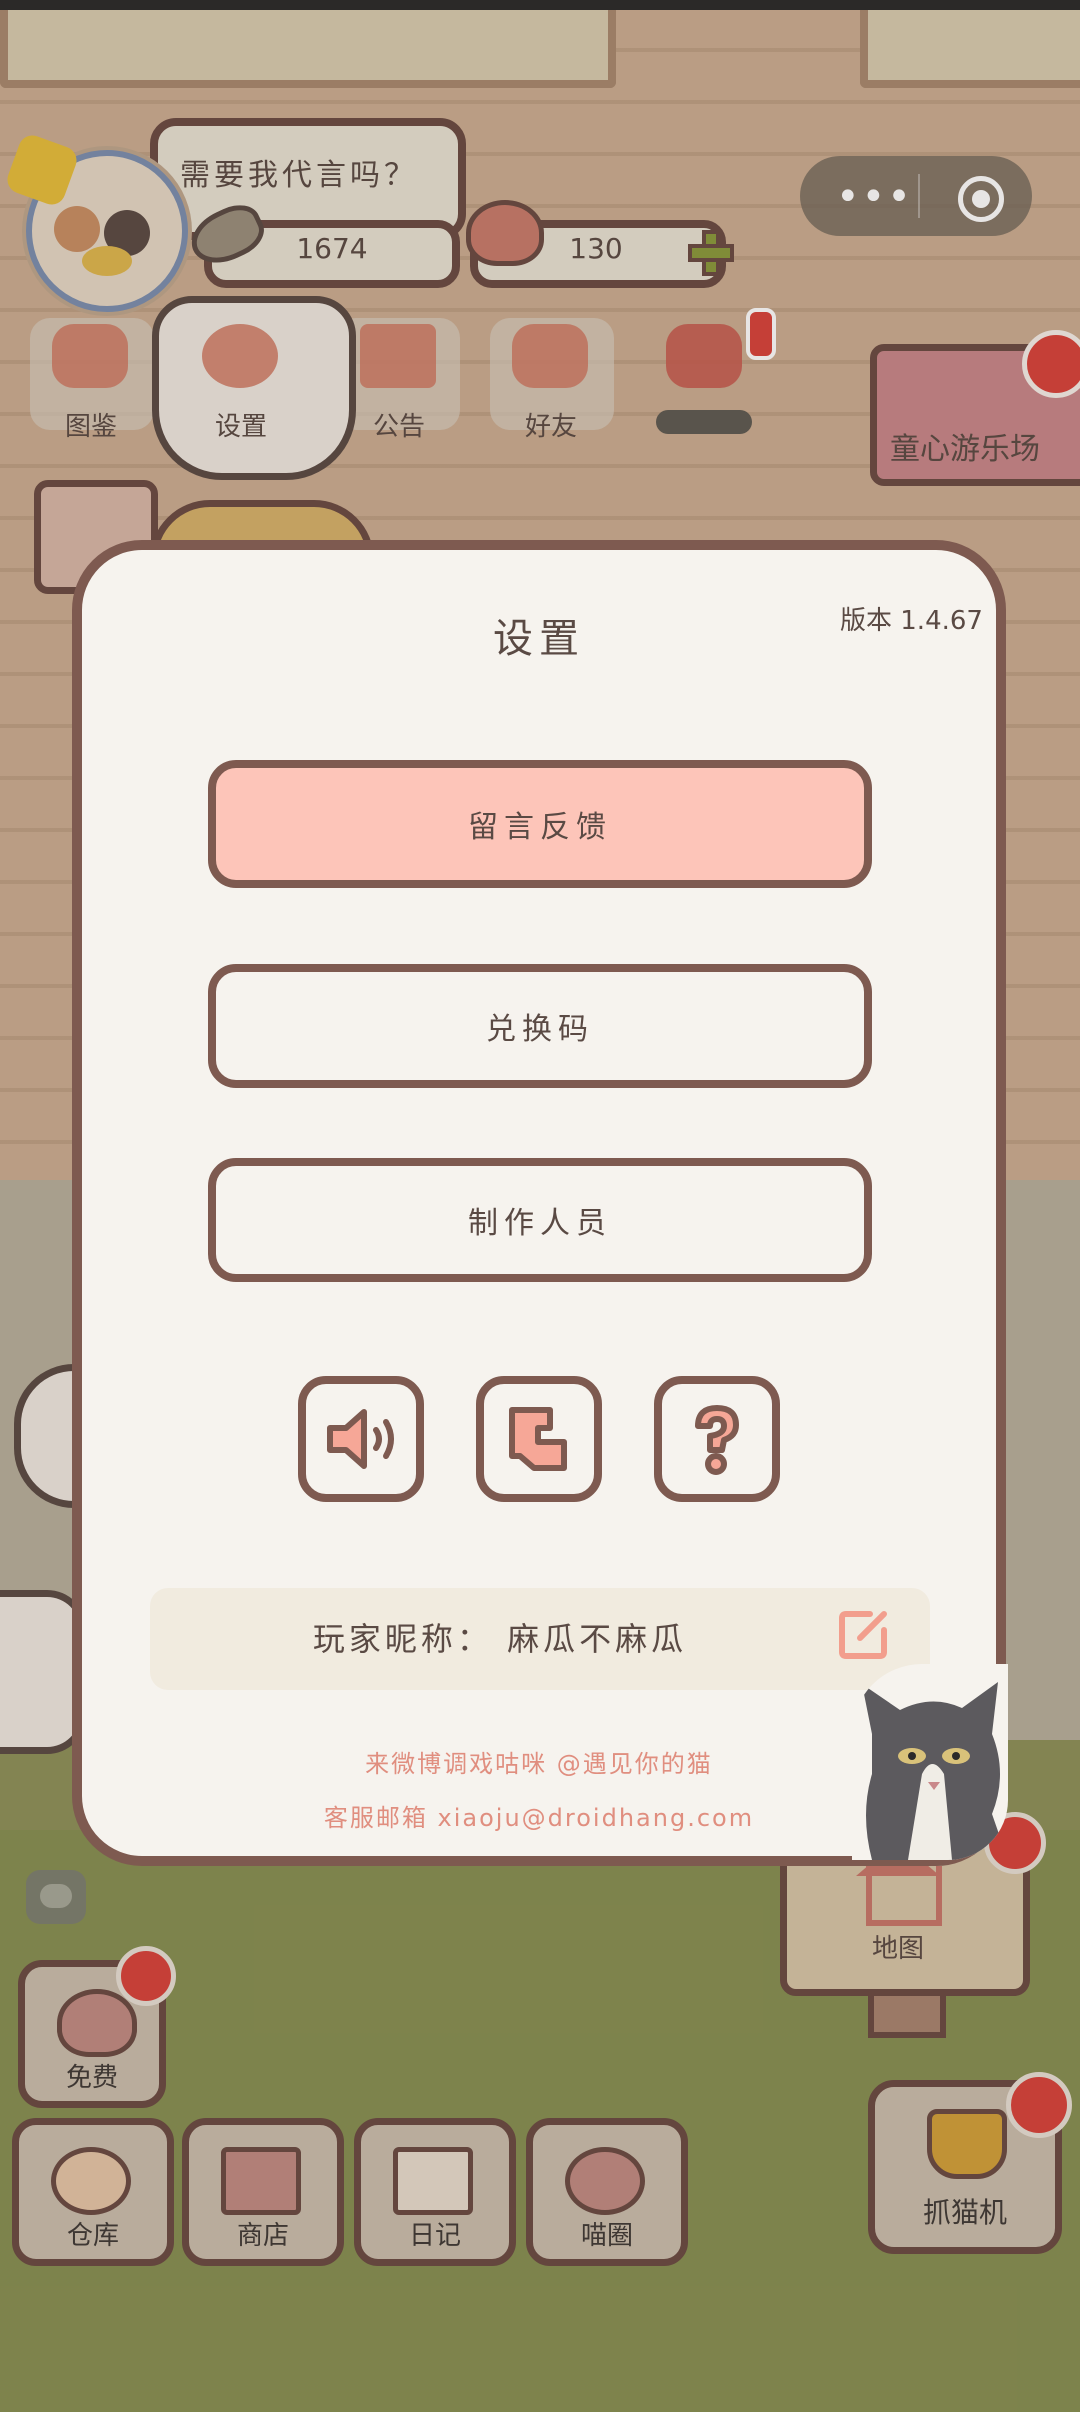 Image resolution: width=1080 pixels, height=2412 pixels. I want to click on help-button, so click(717, 1439).